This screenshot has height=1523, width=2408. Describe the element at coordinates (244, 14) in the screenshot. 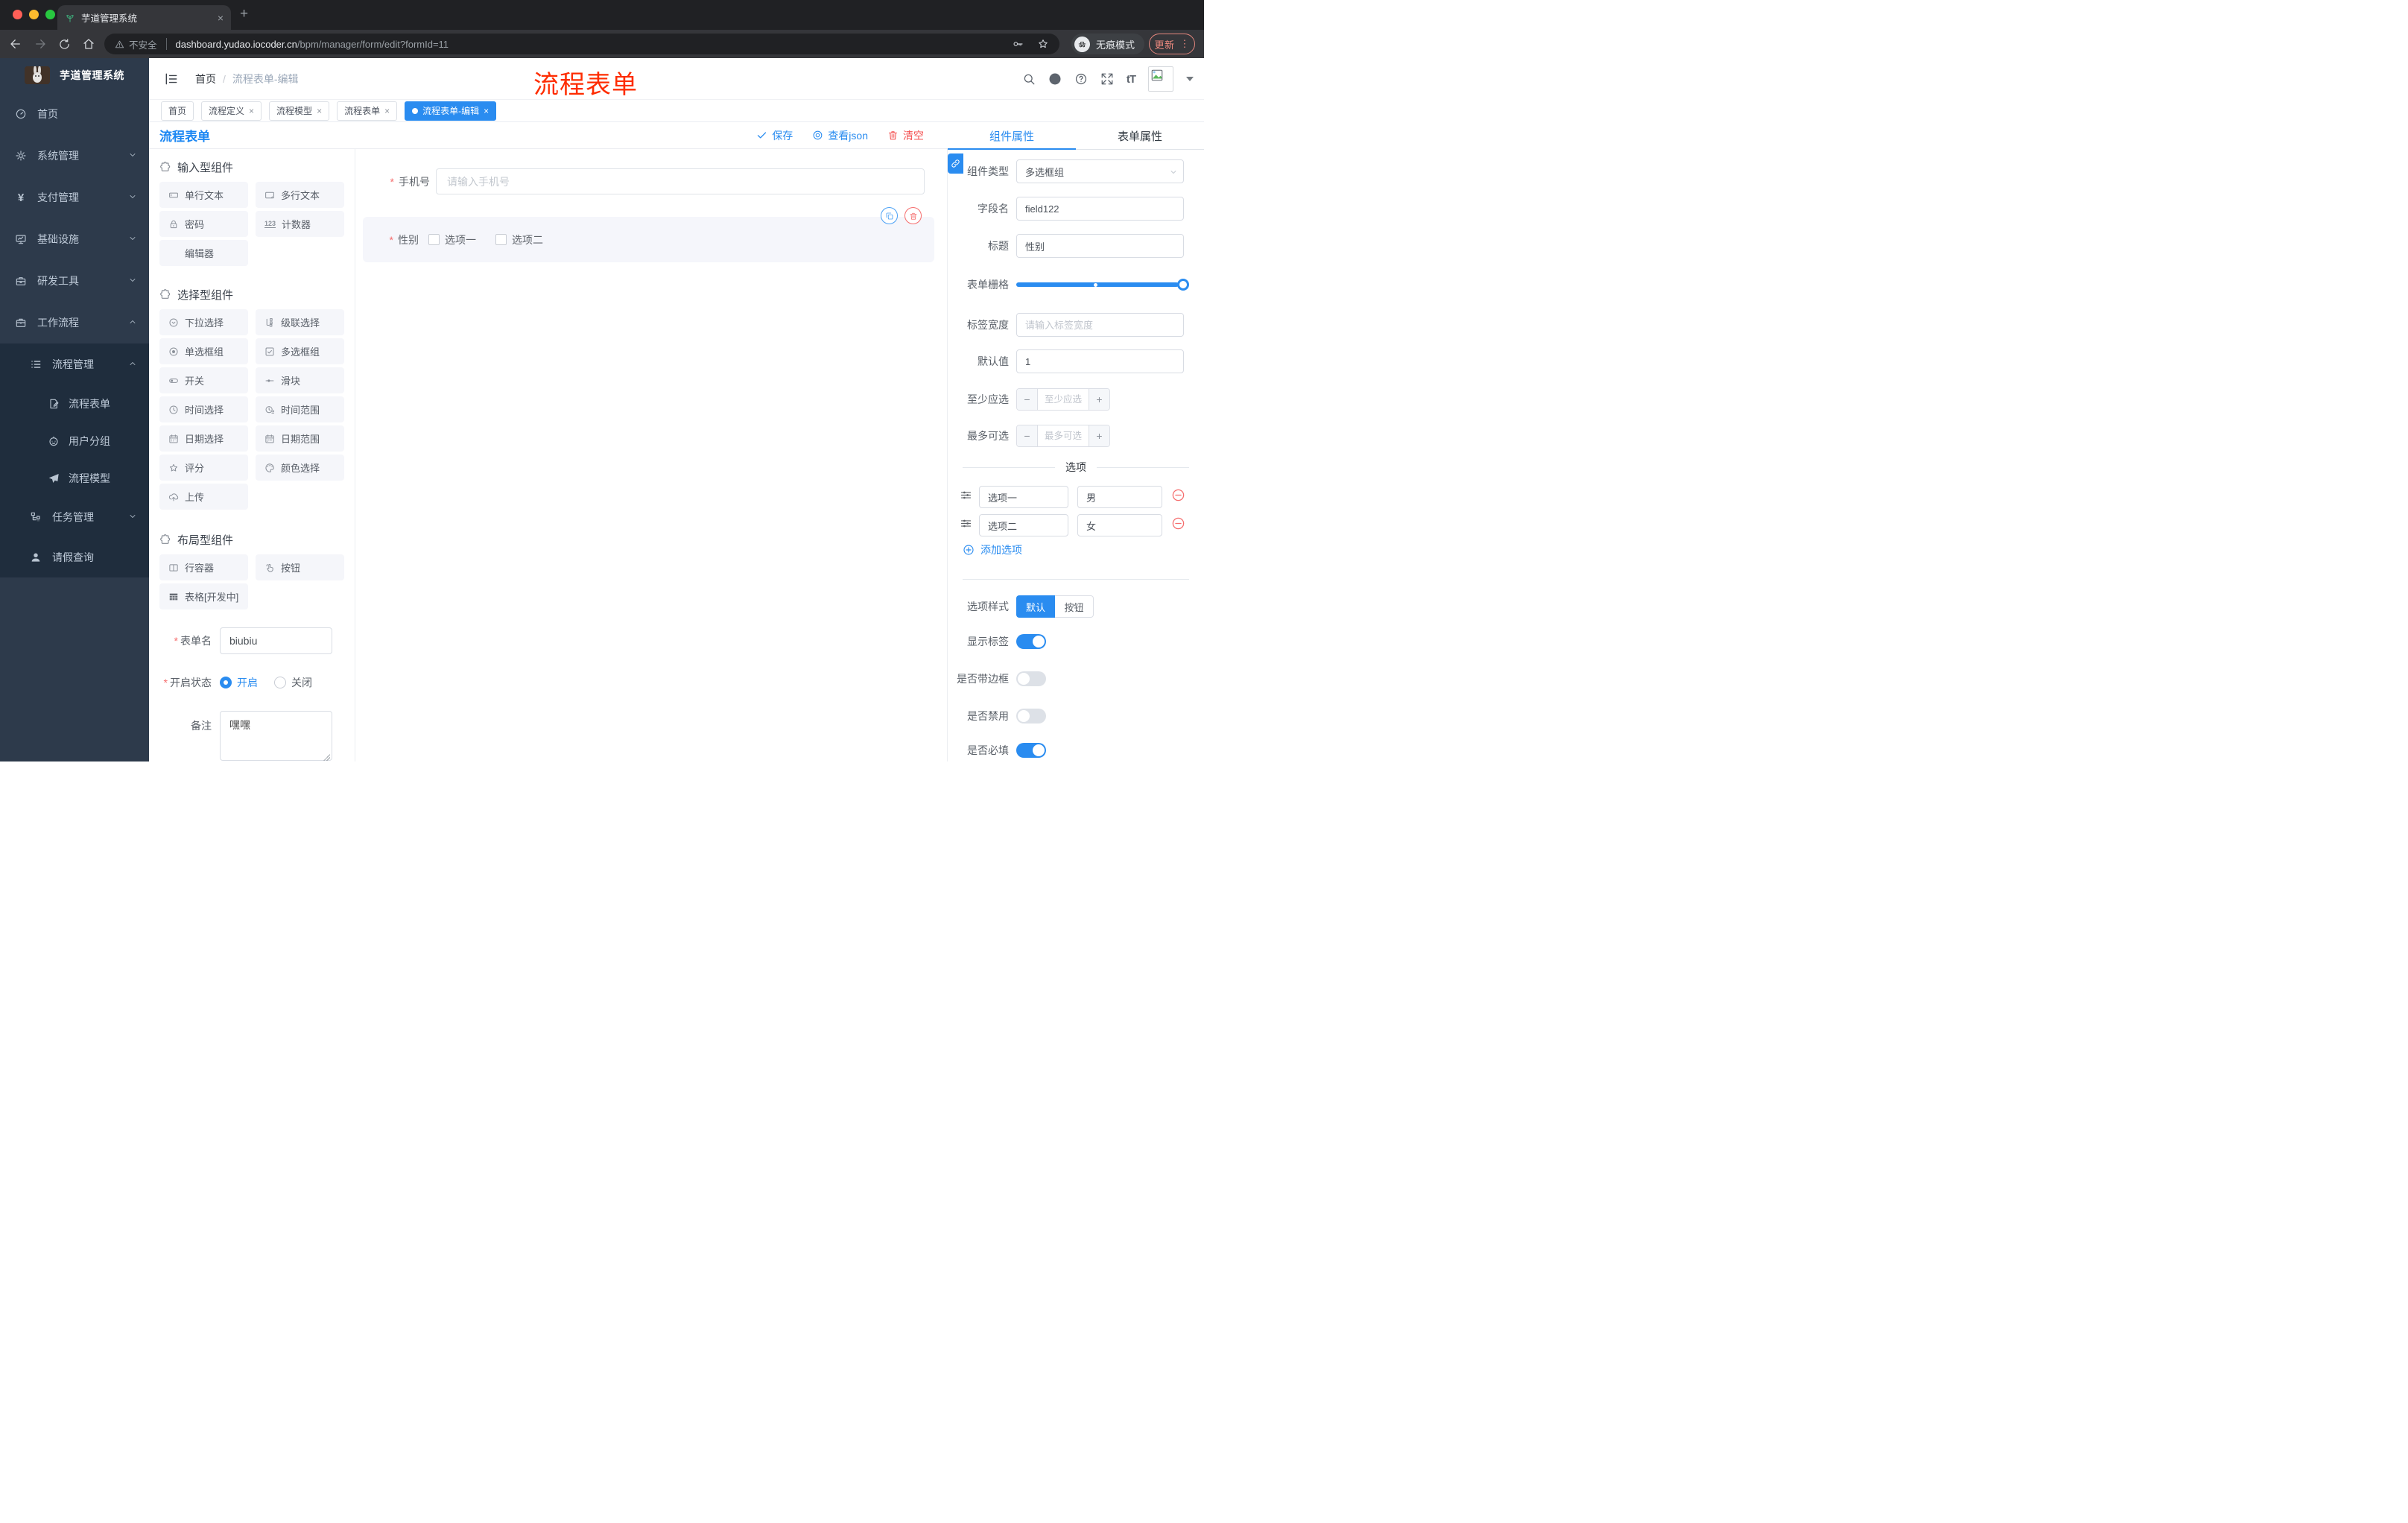

I see `new-tab-button: +` at that location.